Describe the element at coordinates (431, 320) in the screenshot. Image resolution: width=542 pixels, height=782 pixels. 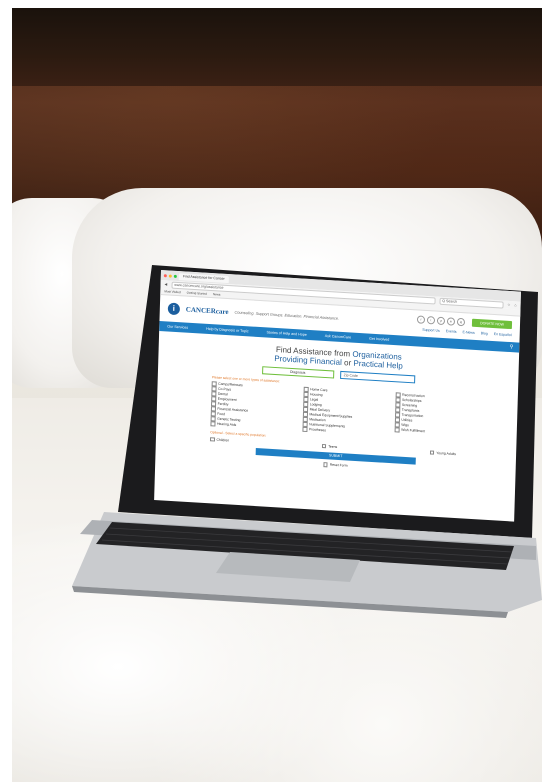
I see `twitter-icon: t` at that location.